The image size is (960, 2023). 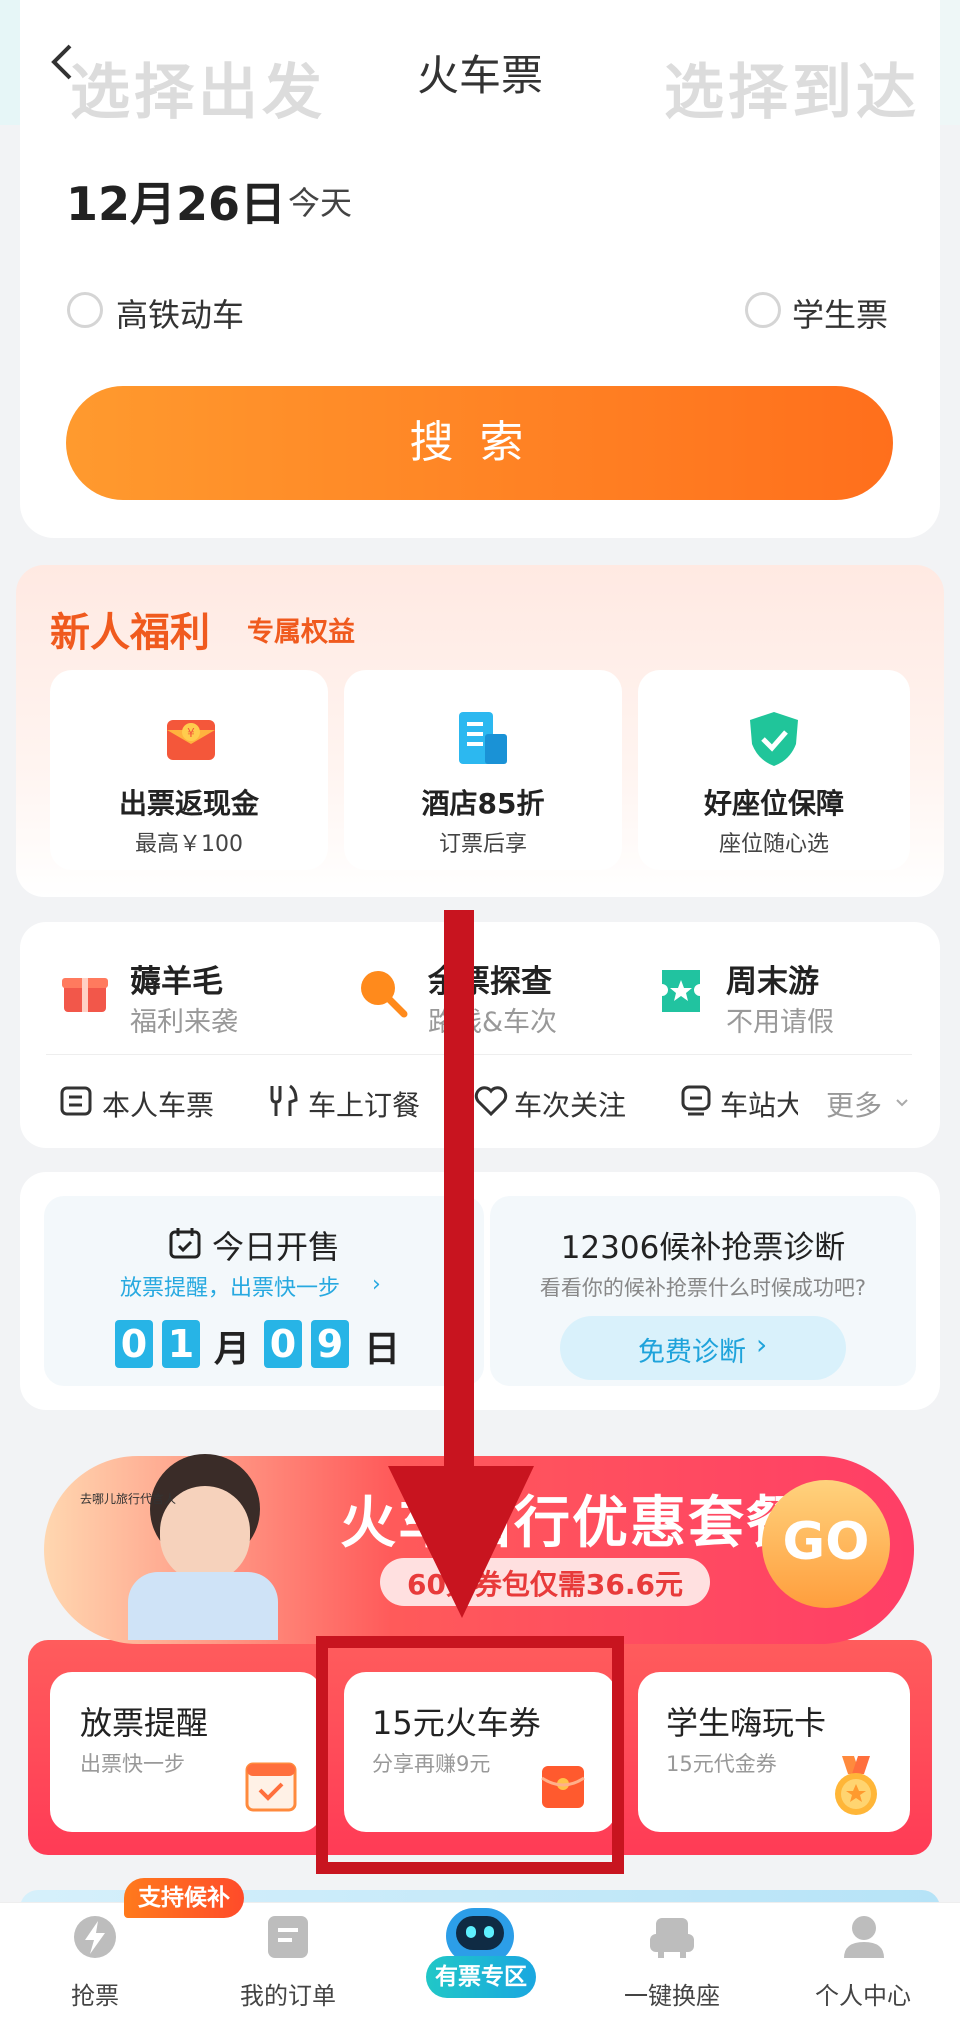 What do you see at coordinates (184, 1898) in the screenshot?
I see `nav-badge: 支持候补` at bounding box center [184, 1898].